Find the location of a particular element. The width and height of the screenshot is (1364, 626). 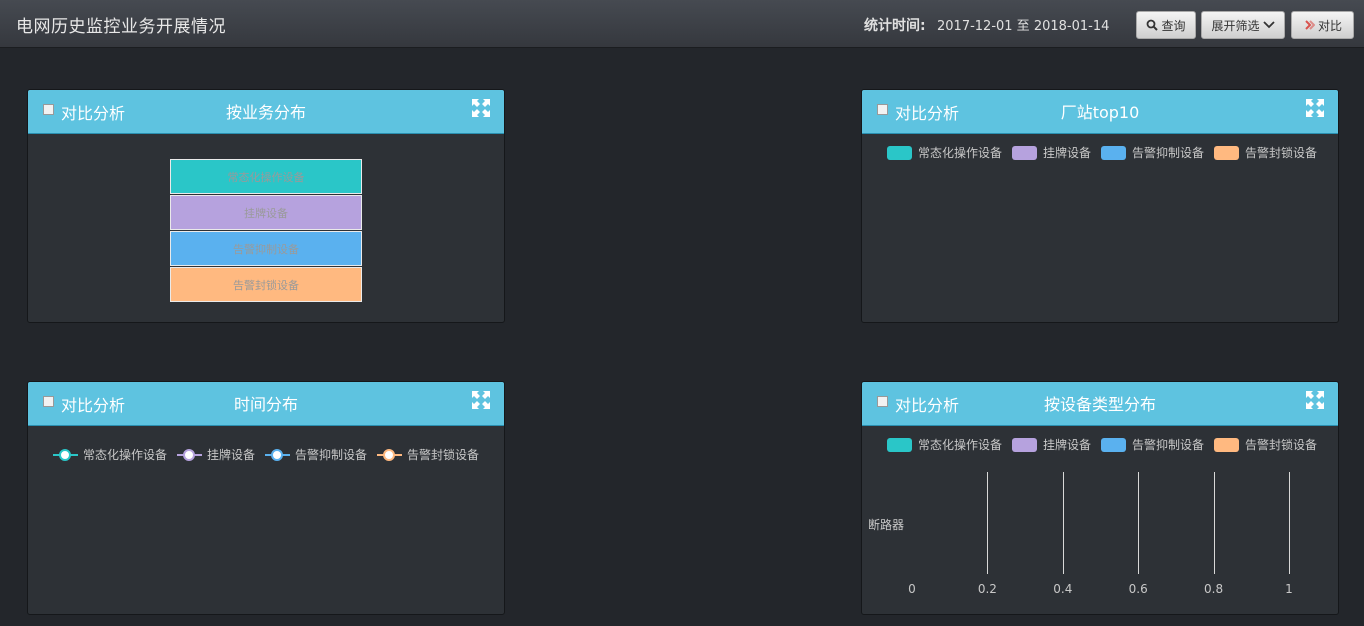

compare-button-label: 对比 is located at coordinates (1329, 25).